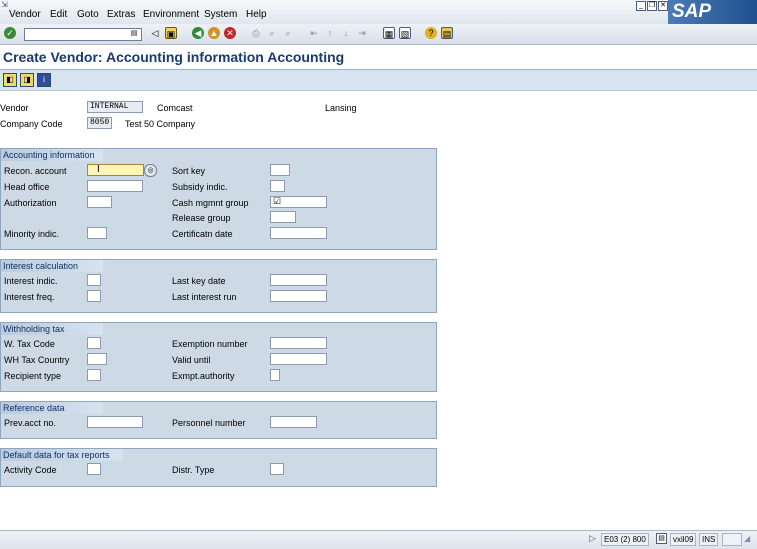 This screenshot has width=757, height=549. Describe the element at coordinates (200, 187) in the screenshot. I see `subsidy-indic-label: Subsidy indic.` at that location.